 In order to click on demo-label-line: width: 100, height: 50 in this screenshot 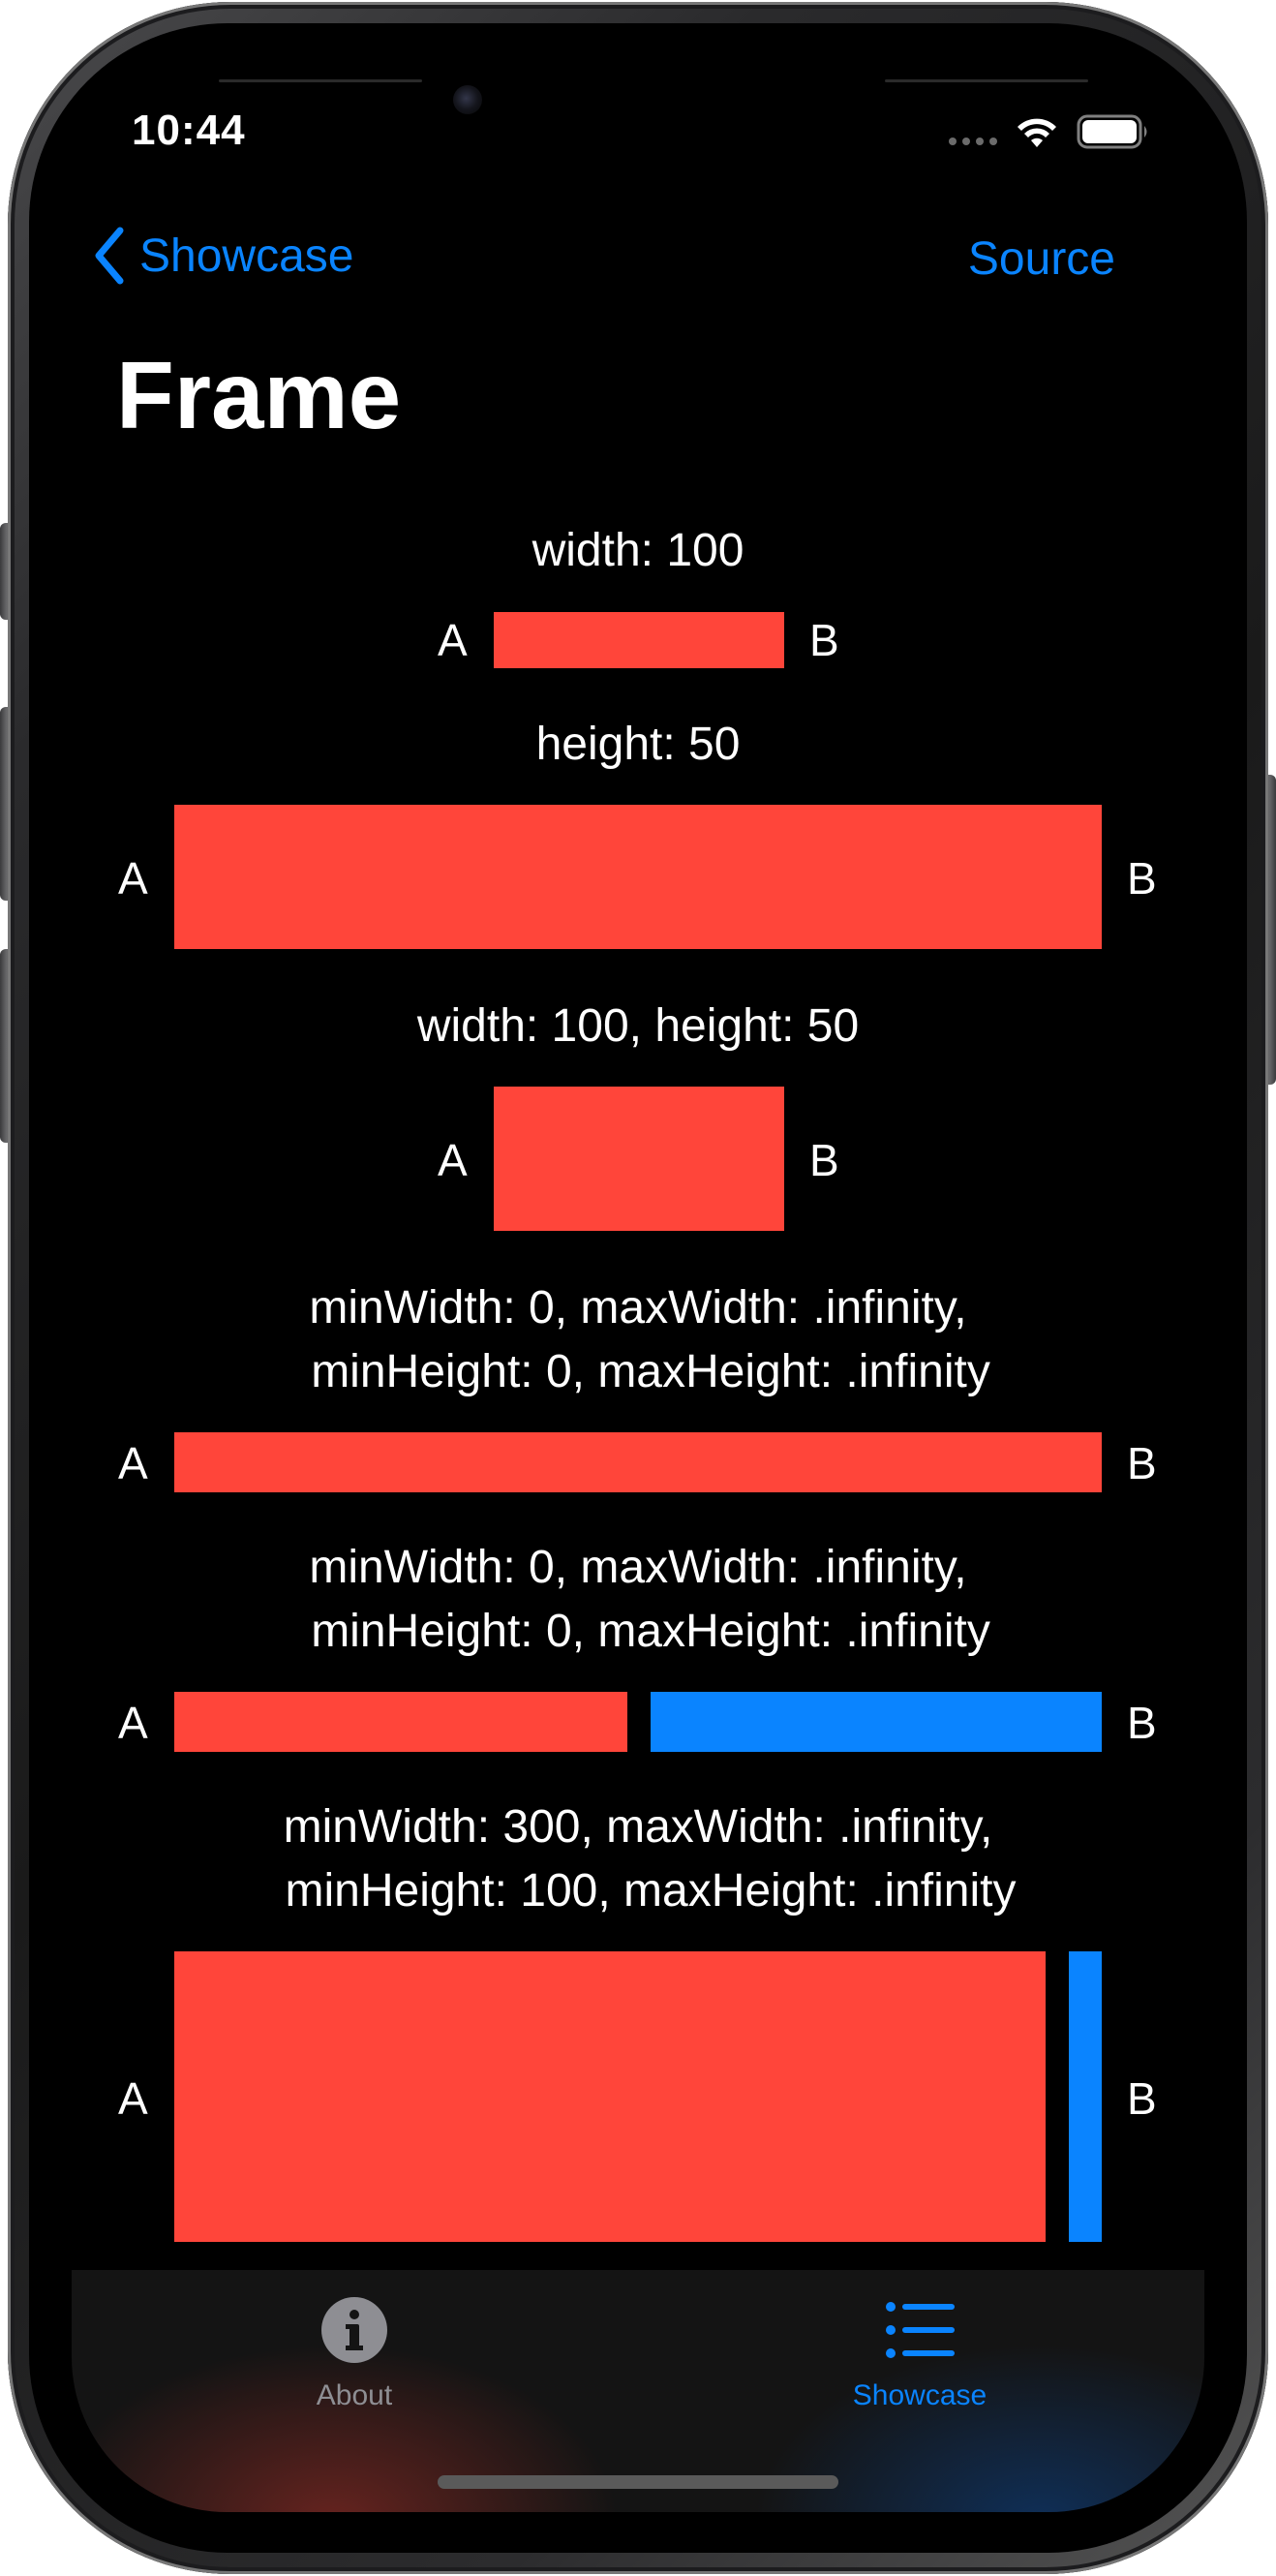, I will do `click(638, 1026)`.